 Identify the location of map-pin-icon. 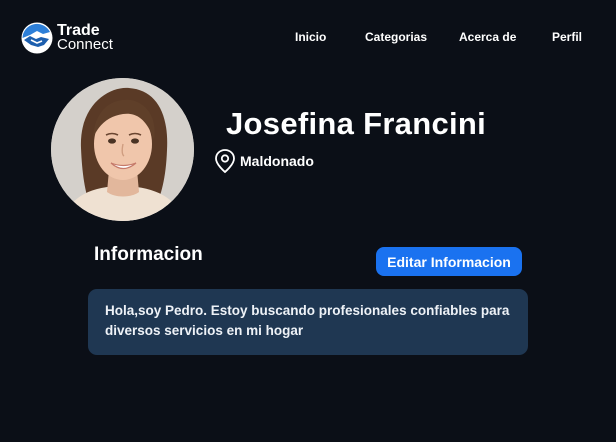
(225, 161).